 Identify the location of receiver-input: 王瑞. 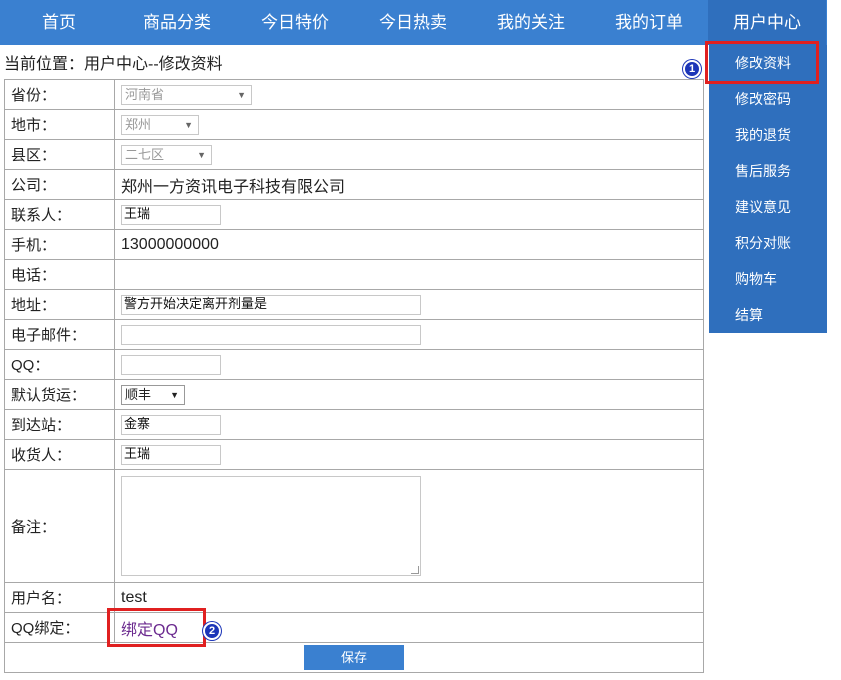
(171, 454).